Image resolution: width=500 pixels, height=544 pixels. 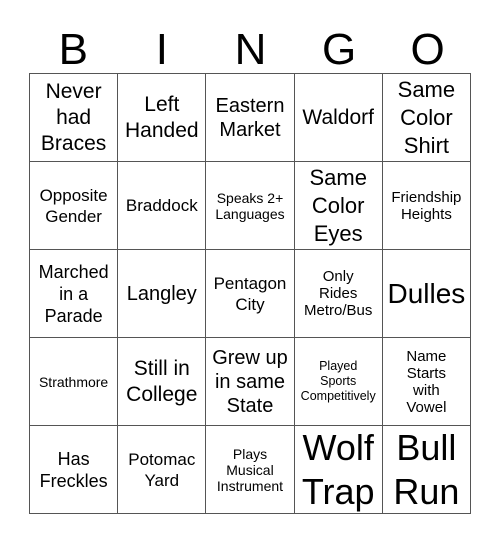 I want to click on bingo-cell: Pentagon City, so click(x=250, y=294).